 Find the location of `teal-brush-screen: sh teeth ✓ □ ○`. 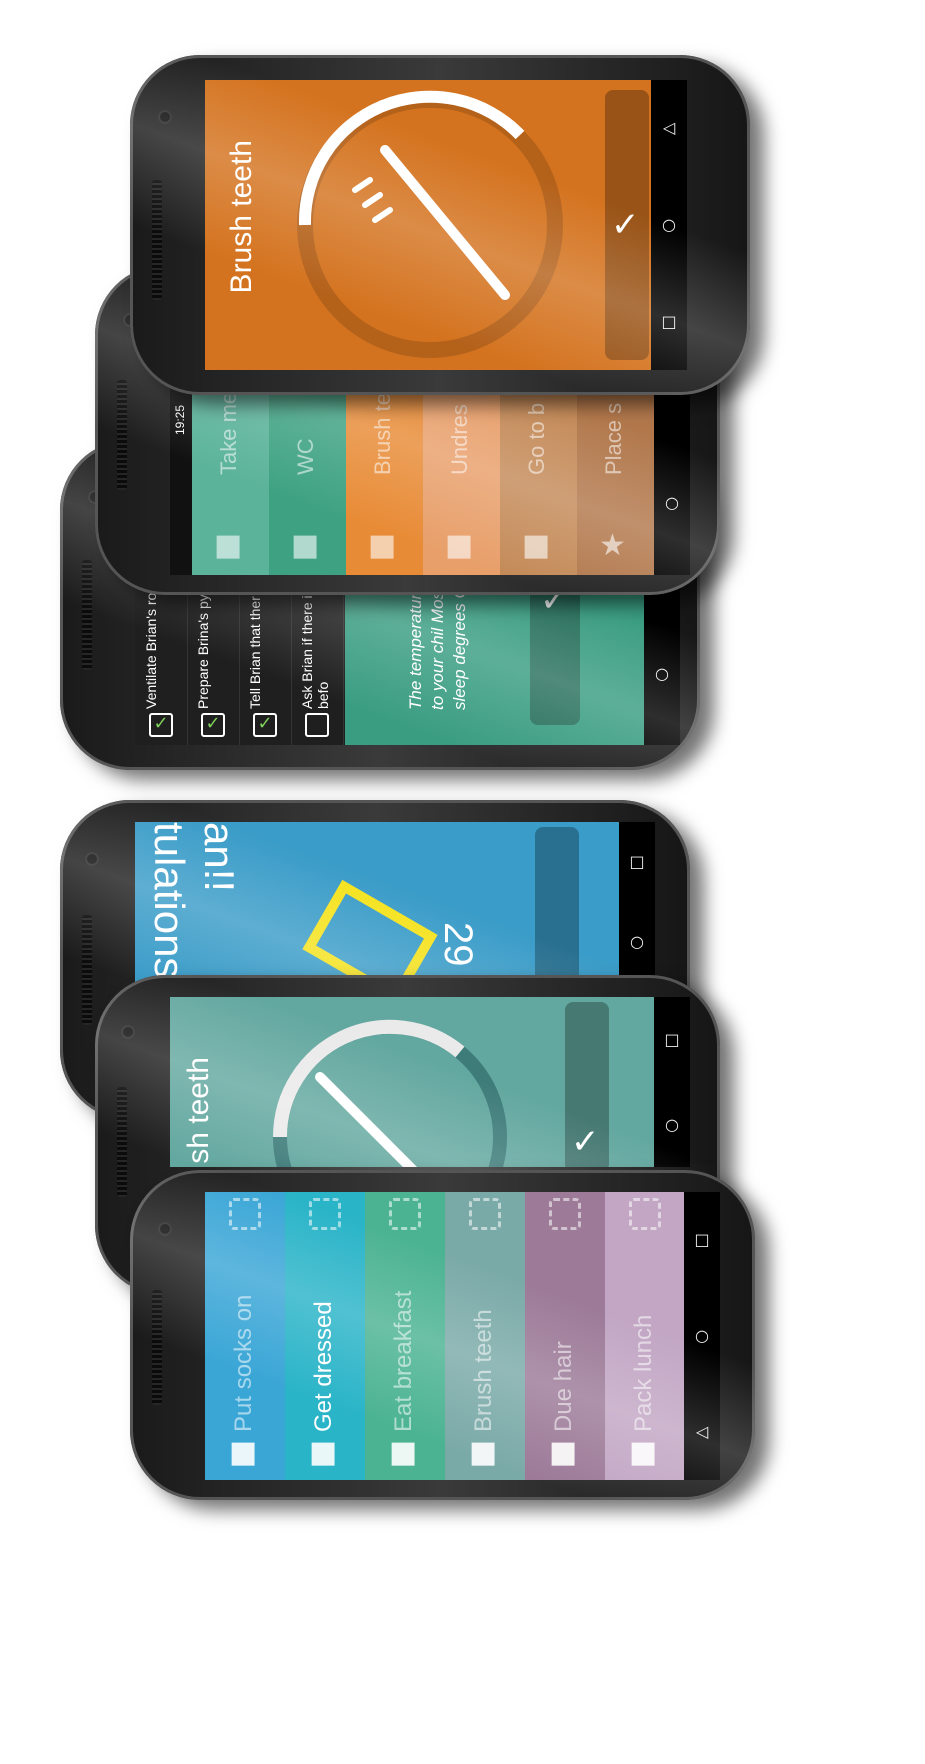

teal-brush-screen: sh teeth ✓ □ ○ is located at coordinates (430, 1082).